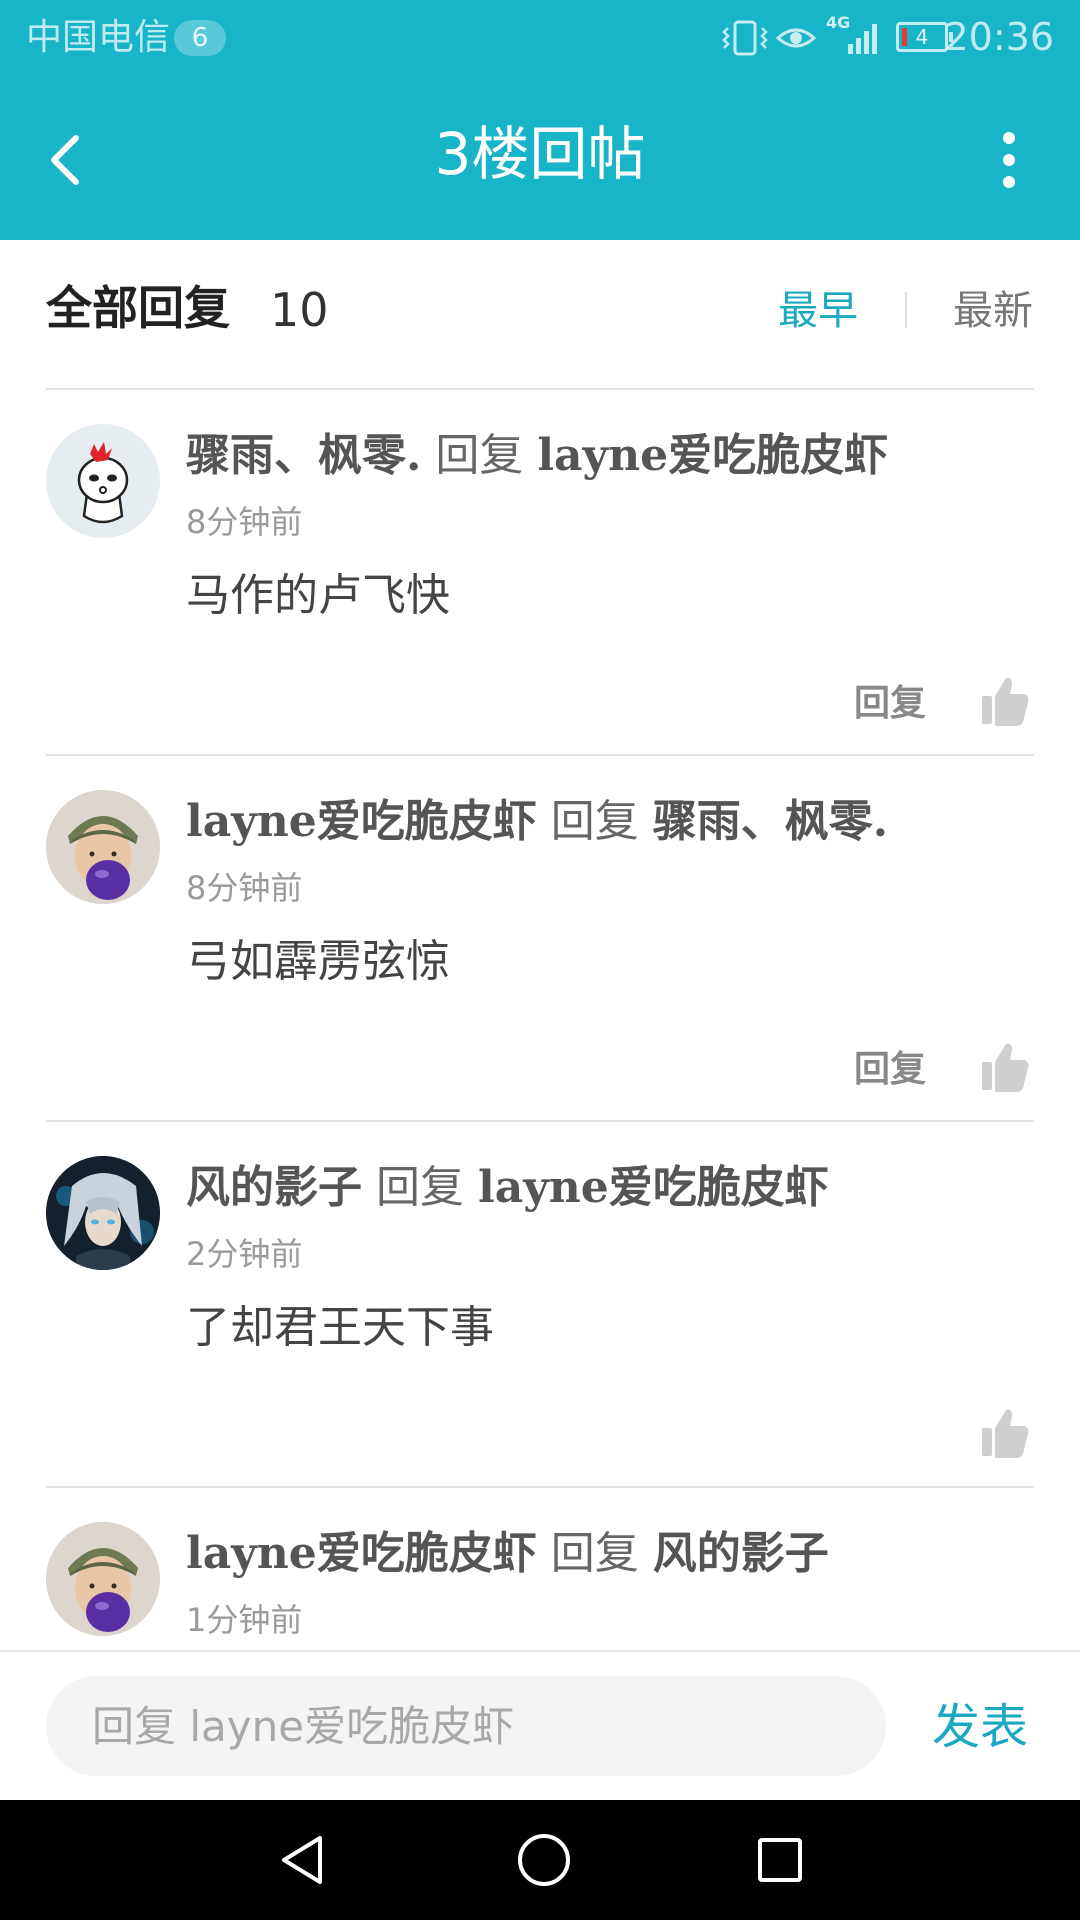  Describe the element at coordinates (741, 1553) in the screenshot. I see `target-name: 风的影子` at that location.